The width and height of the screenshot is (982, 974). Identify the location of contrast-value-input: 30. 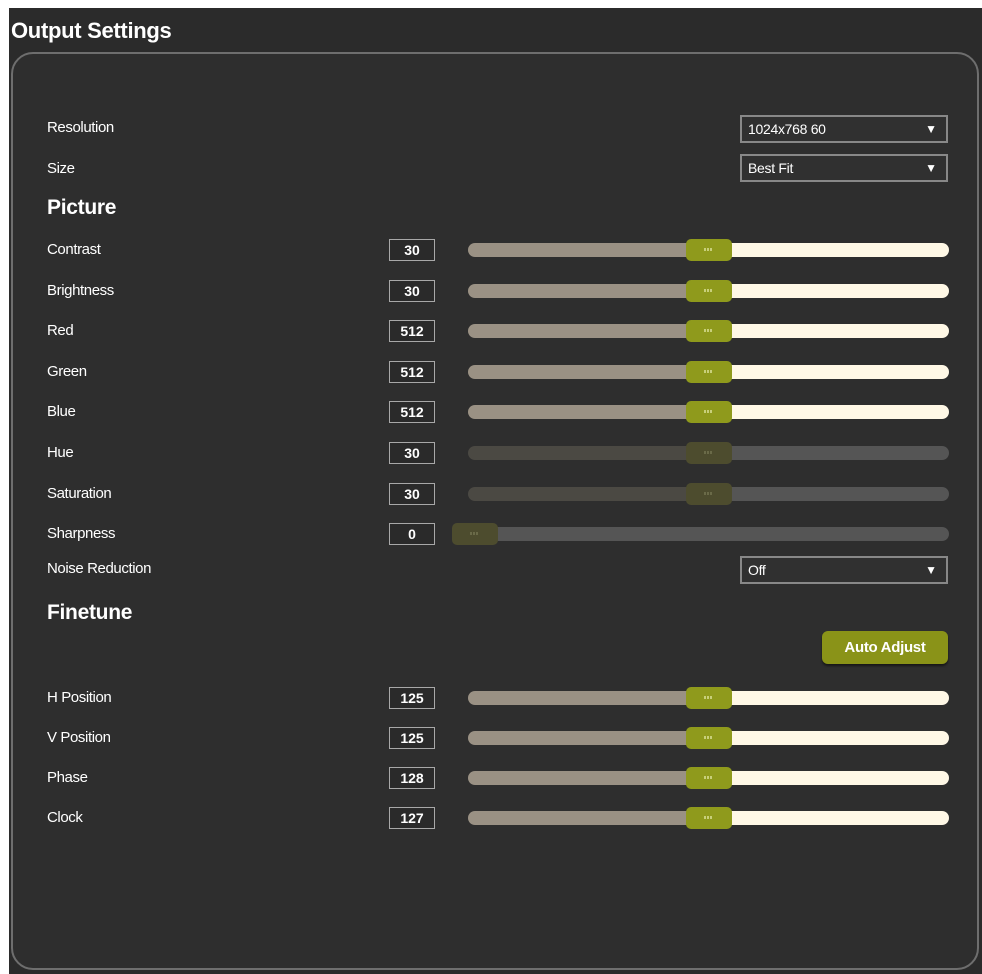
(412, 250).